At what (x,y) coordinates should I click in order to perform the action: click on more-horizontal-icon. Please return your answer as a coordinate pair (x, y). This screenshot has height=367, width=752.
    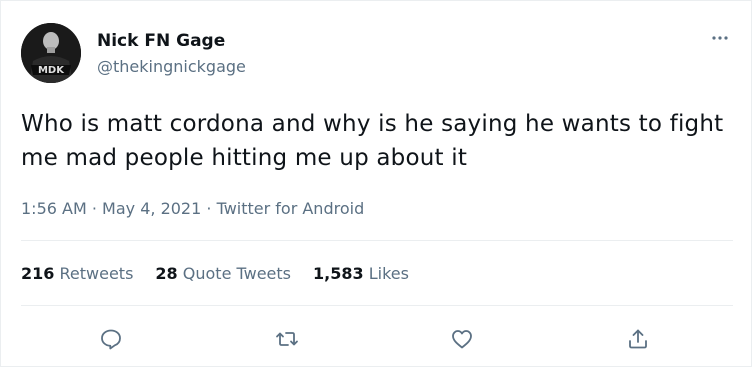
    Looking at the image, I should click on (720, 38).